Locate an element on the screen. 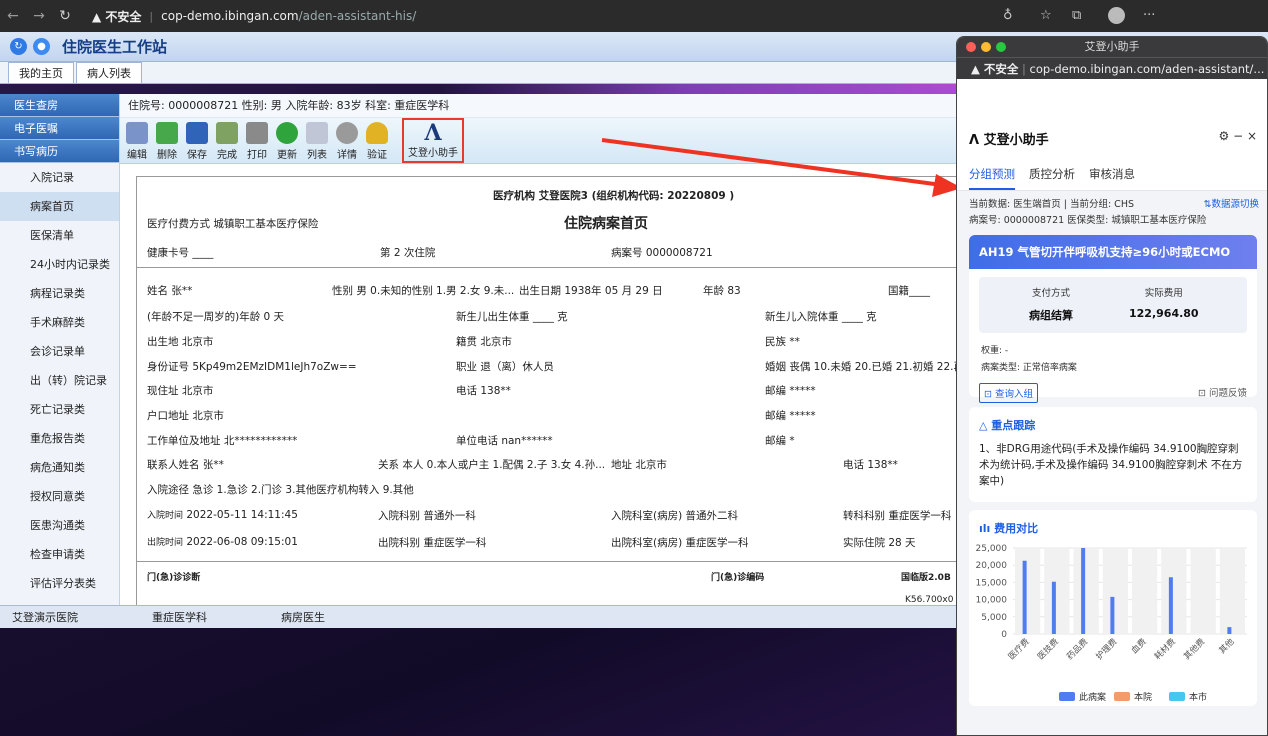  actual-cost-box: 实际费用 122,964.80 is located at coordinates (1164, 302).